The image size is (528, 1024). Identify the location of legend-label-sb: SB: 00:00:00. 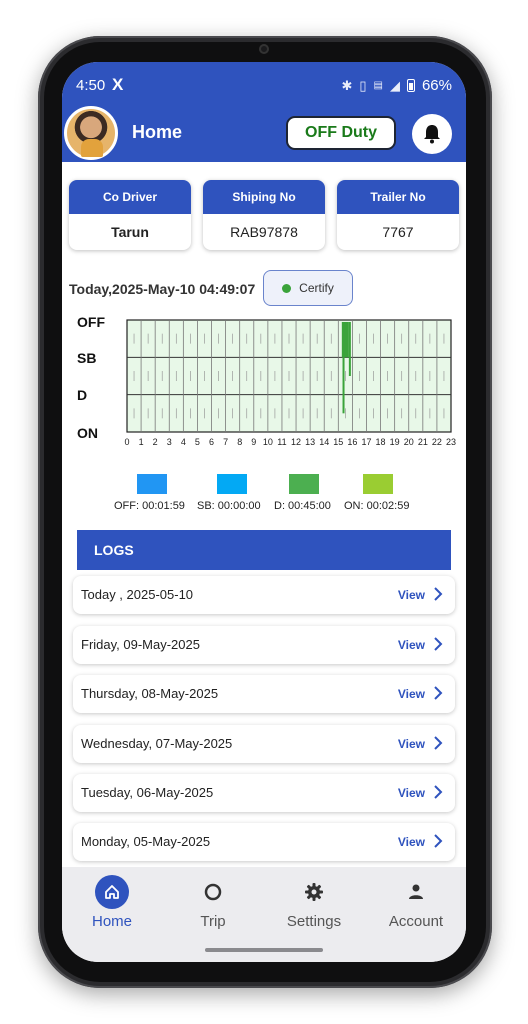
(229, 506).